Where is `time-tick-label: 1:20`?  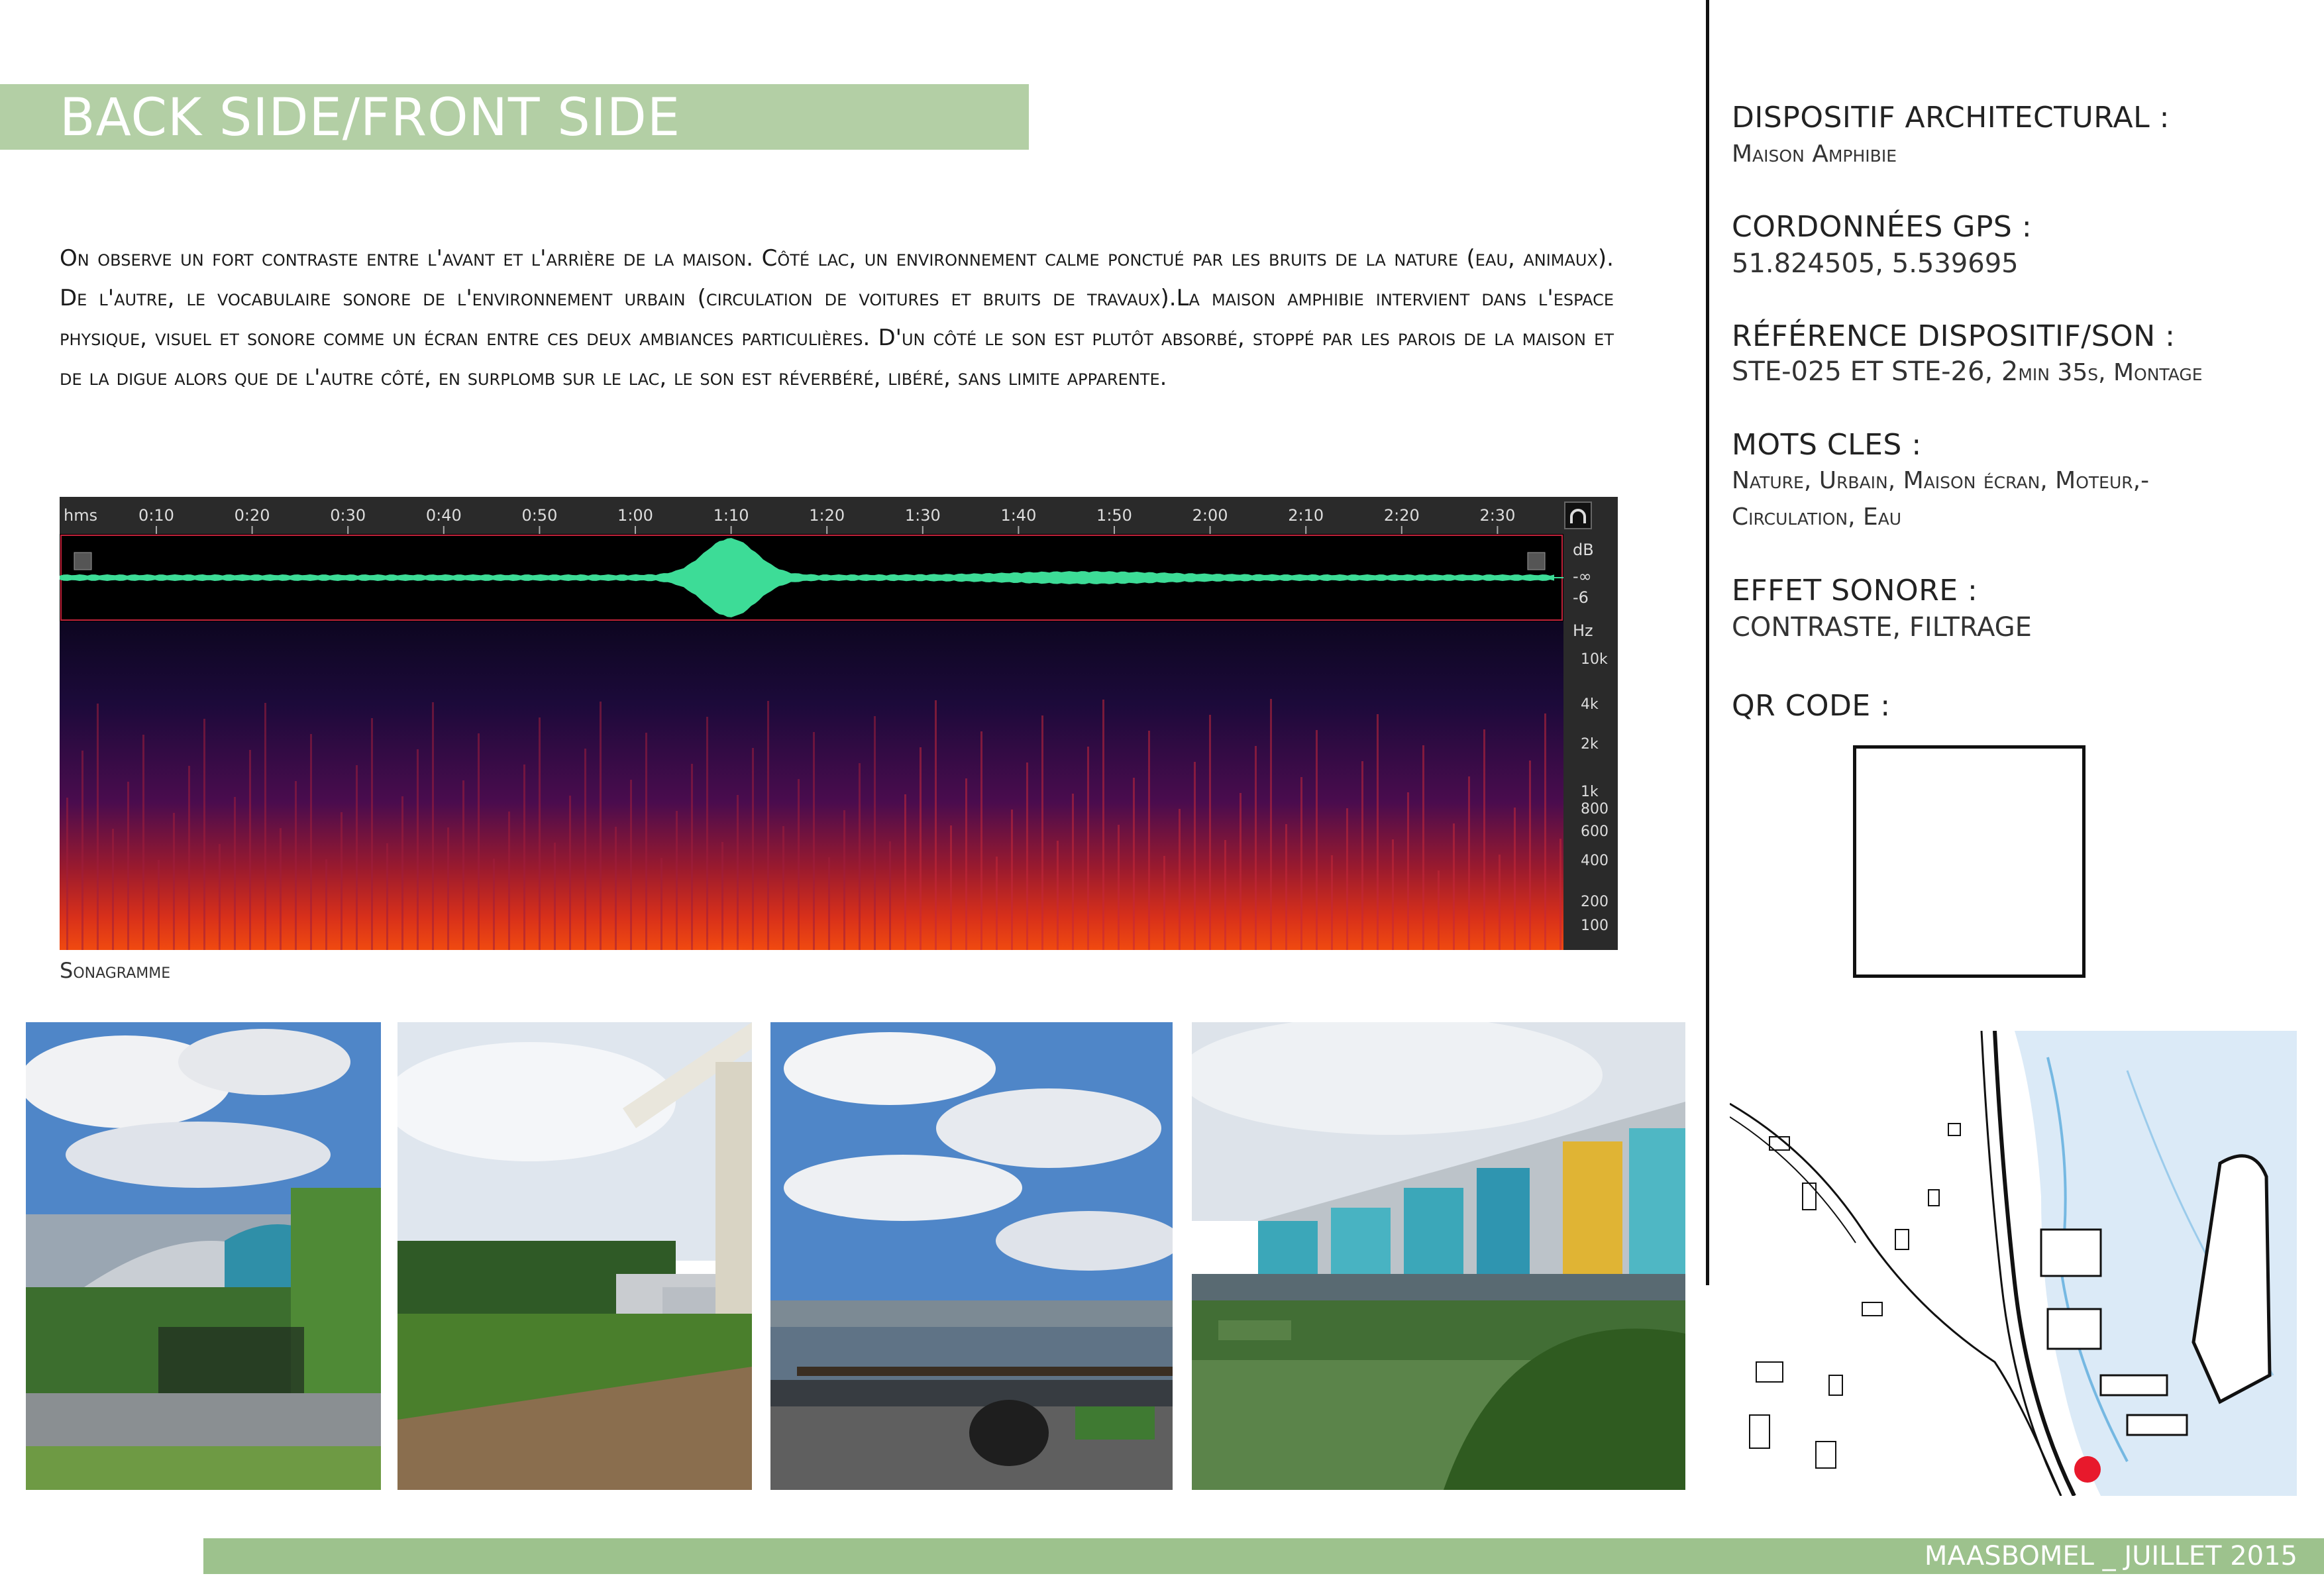
time-tick-label: 1:20 is located at coordinates (827, 515).